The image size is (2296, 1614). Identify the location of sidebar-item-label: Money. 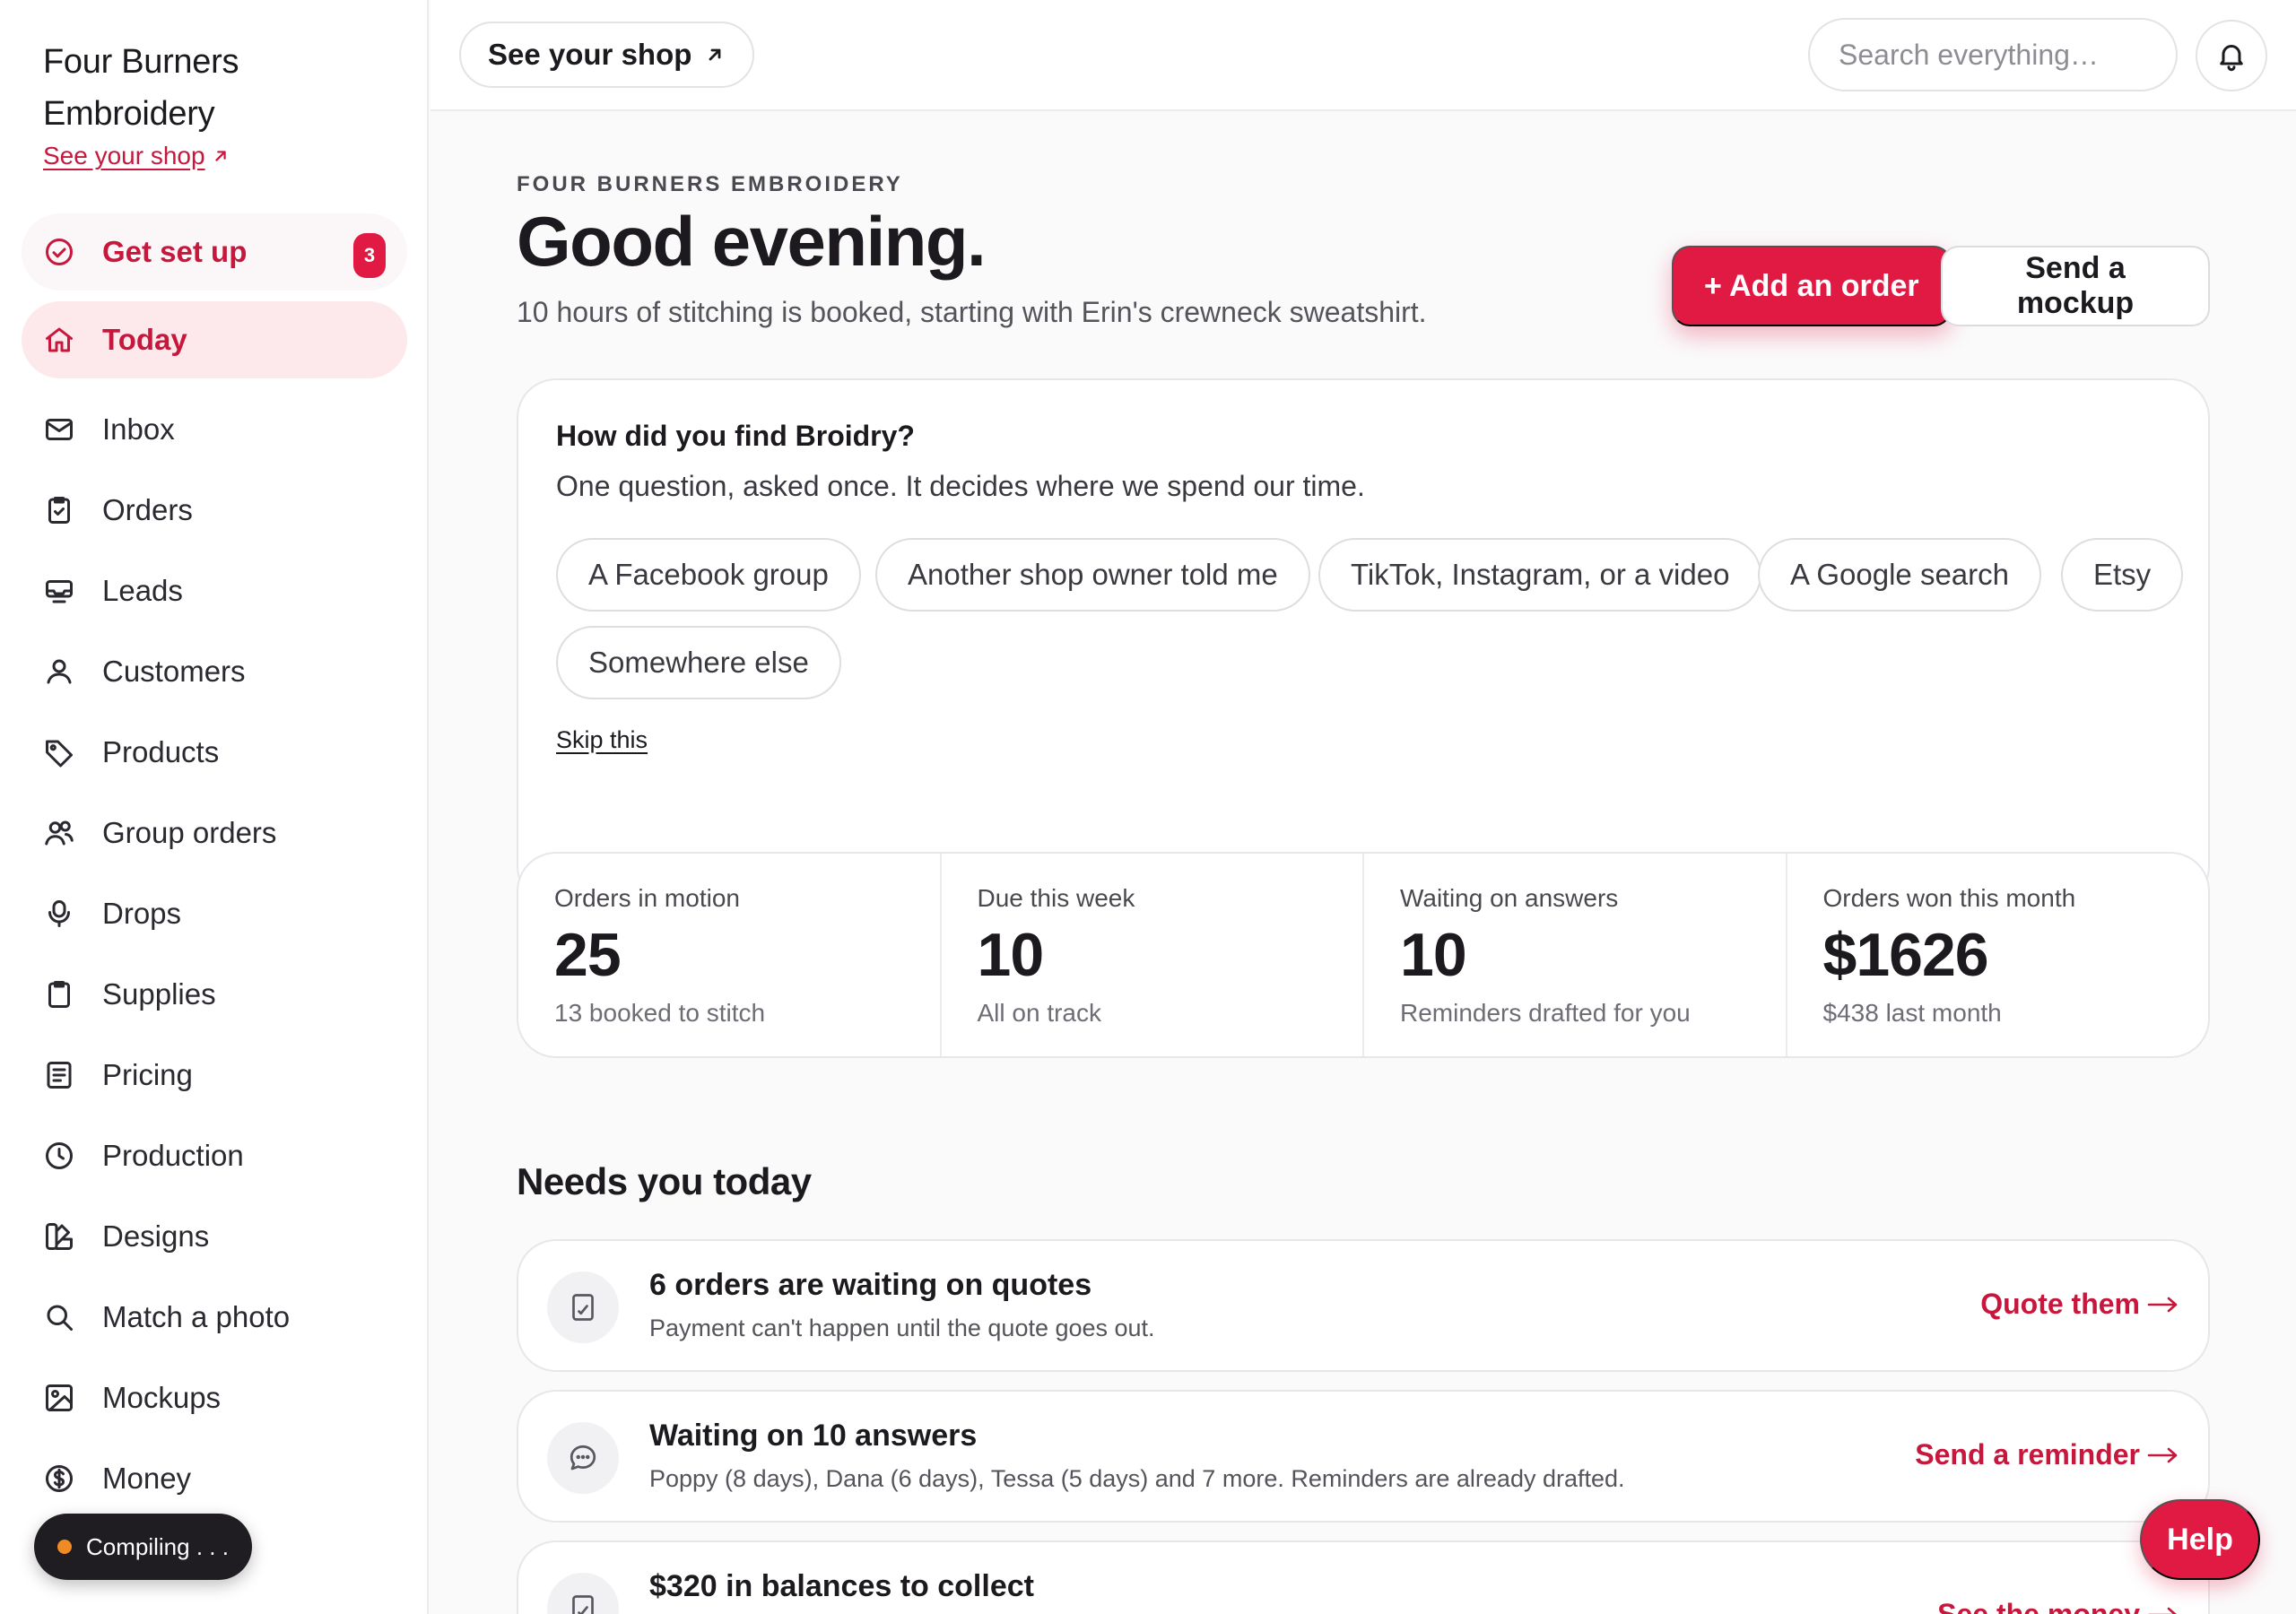
(147, 1478).